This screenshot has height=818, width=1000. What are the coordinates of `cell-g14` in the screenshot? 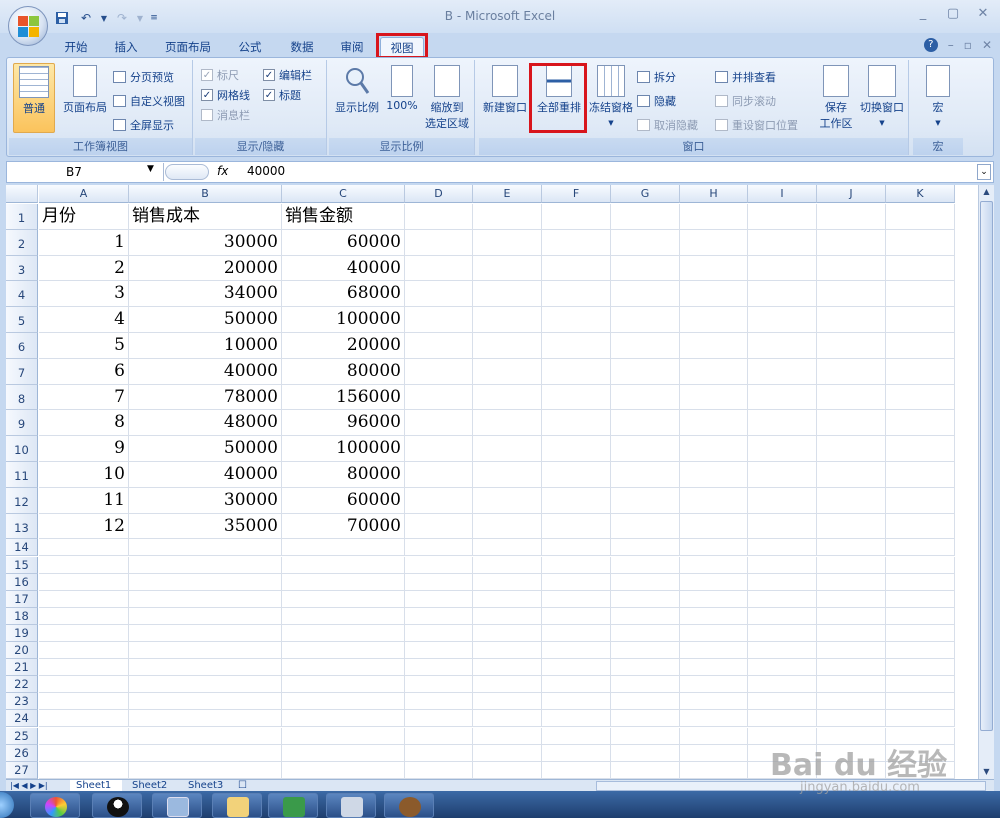 It's located at (645, 548).